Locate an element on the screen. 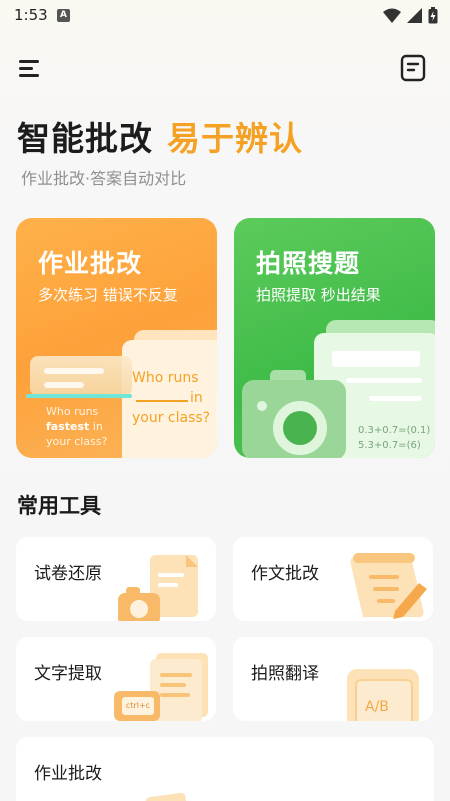 The height and width of the screenshot is (801, 450). notification-icon: A is located at coordinates (63, 15).